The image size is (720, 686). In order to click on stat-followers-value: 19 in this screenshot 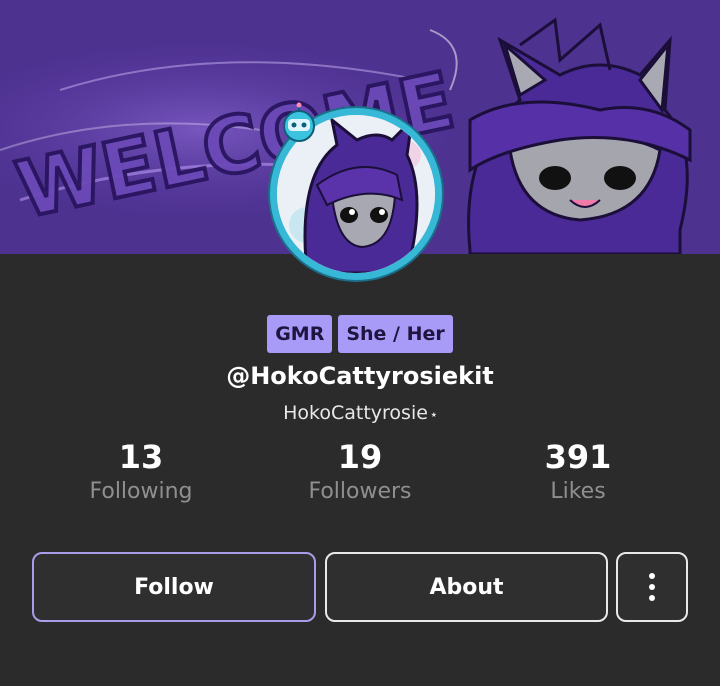, I will do `click(360, 457)`.